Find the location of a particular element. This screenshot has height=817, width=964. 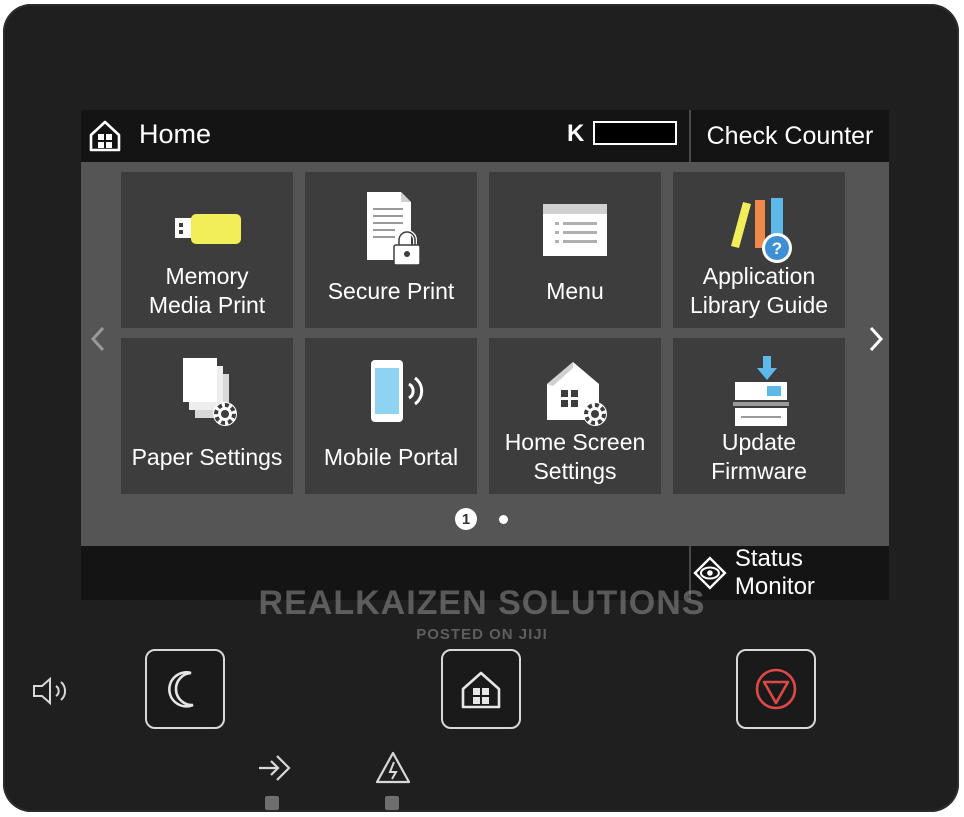

usb-drive-icon is located at coordinates (208, 229).